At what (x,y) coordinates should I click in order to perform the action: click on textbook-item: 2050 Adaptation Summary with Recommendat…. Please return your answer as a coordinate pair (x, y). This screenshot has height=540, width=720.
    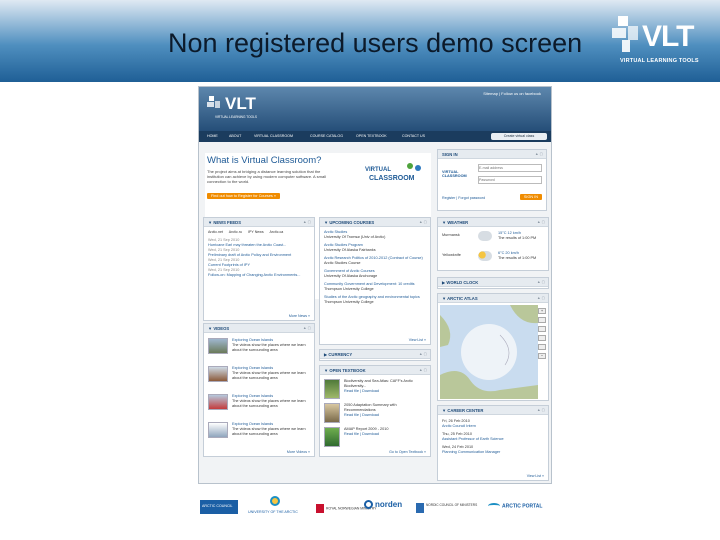
    Looking at the image, I should click on (376, 414).